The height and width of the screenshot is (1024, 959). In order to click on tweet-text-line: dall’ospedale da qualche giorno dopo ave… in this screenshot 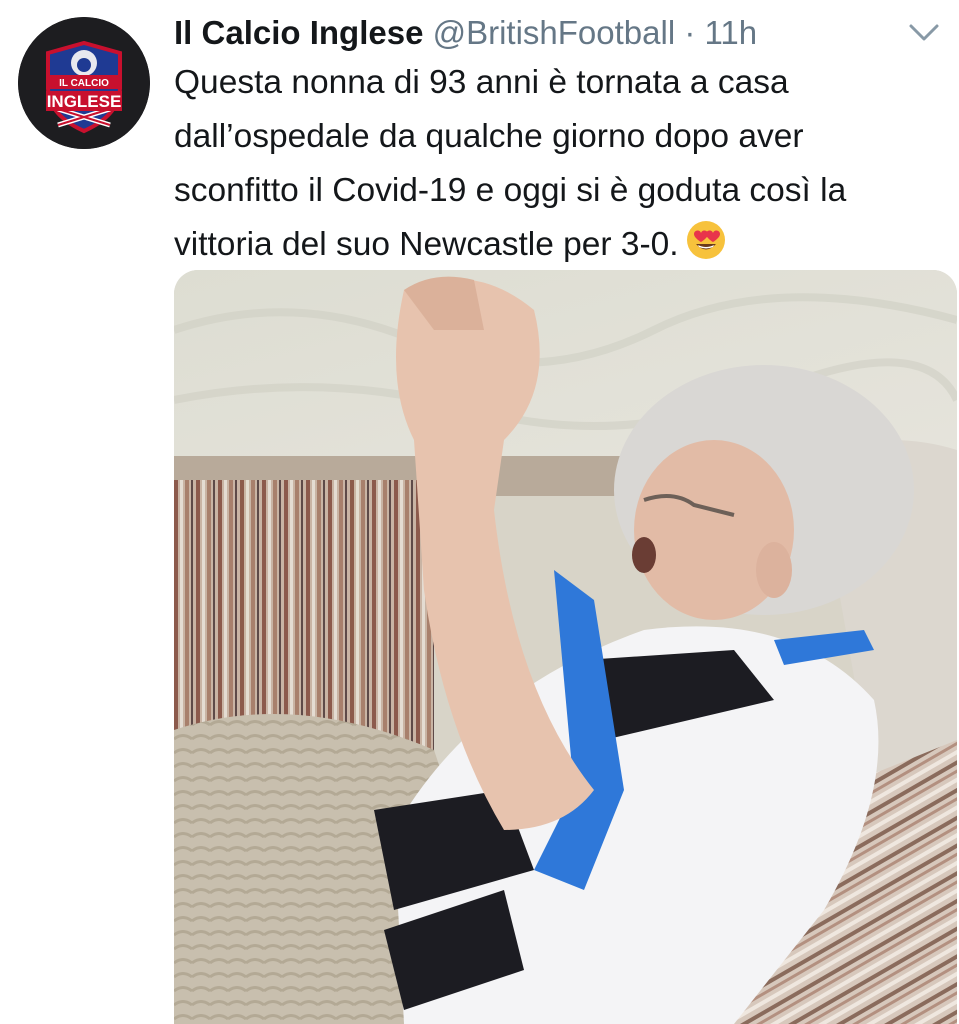, I will do `click(489, 136)`.